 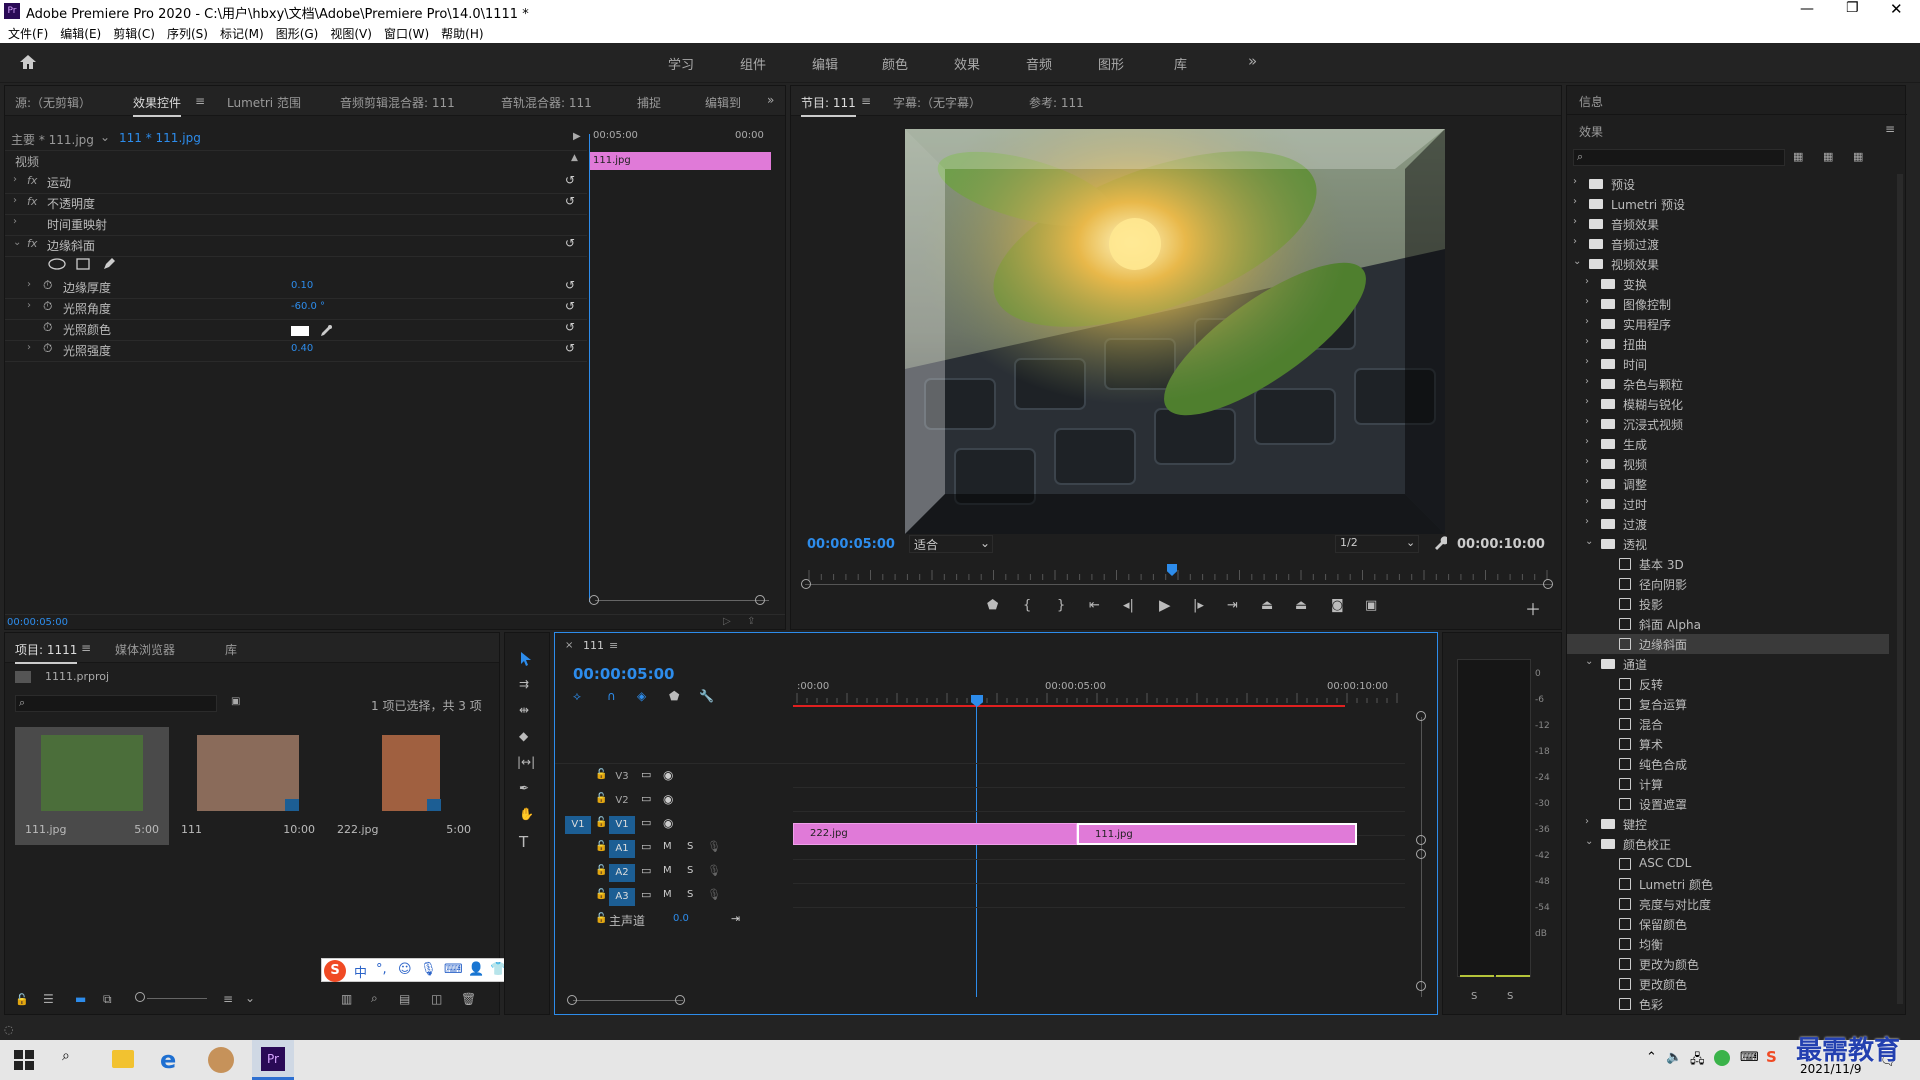 What do you see at coordinates (47, 309) in the screenshot?
I see `stopwatch-icon: ⏱` at bounding box center [47, 309].